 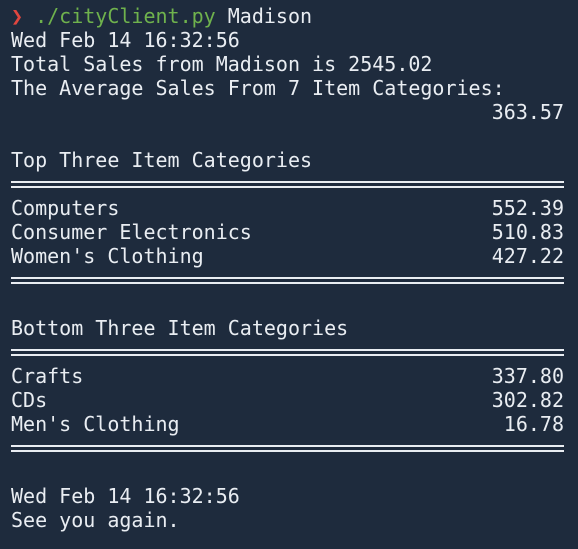 What do you see at coordinates (162, 160) in the screenshot?
I see `top-categories-title: Top Three Item Categories` at bounding box center [162, 160].